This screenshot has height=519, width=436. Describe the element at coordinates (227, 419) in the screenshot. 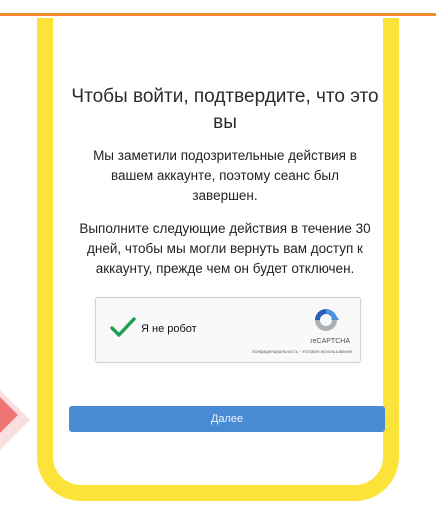

I see `next-button: Далее` at that location.